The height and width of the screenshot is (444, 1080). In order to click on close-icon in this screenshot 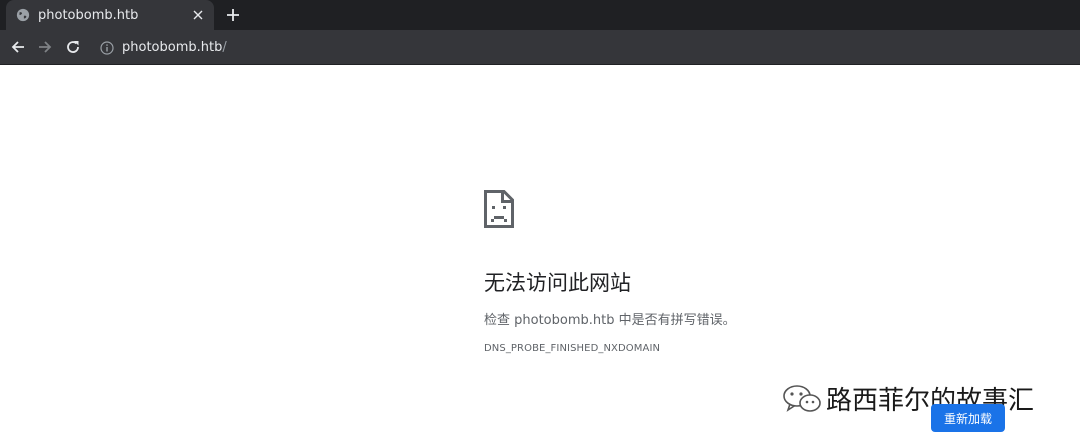, I will do `click(198, 15)`.